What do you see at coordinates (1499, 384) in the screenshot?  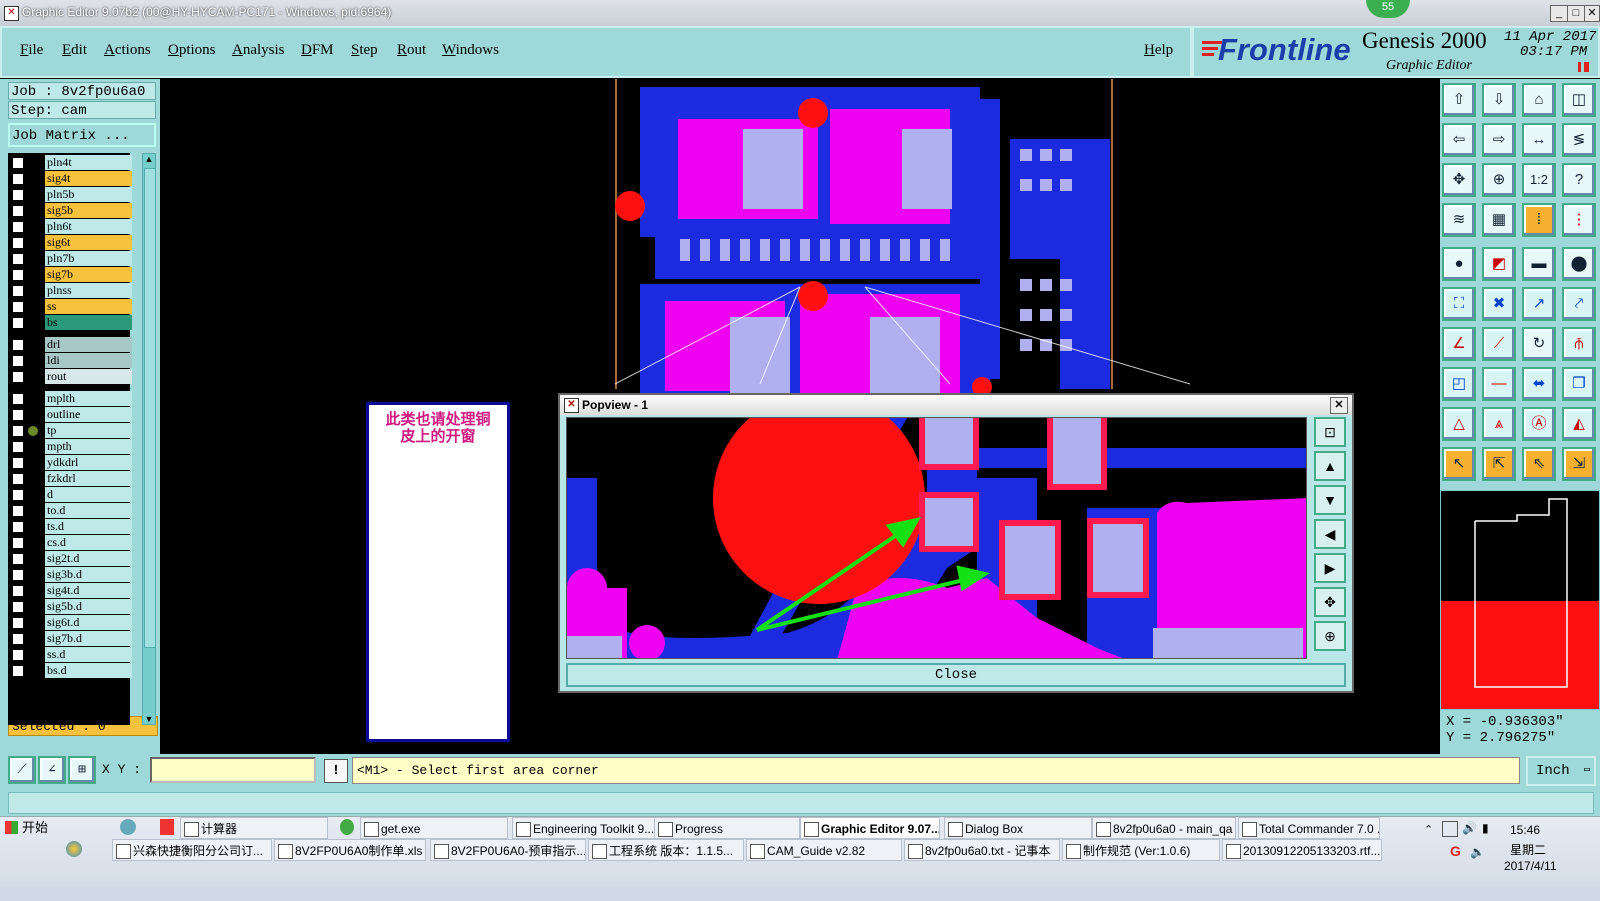 I see `dash-line-icon: —` at bounding box center [1499, 384].